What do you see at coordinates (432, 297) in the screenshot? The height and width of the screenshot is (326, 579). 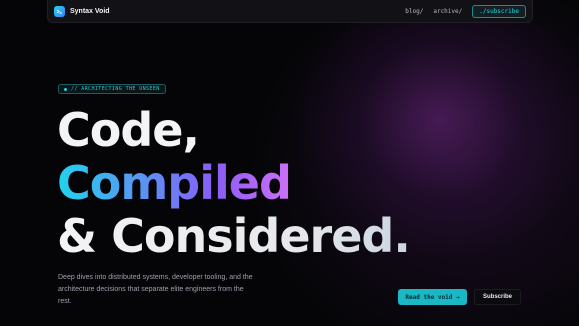 I see `read-the-void-button: Read the void →` at bounding box center [432, 297].